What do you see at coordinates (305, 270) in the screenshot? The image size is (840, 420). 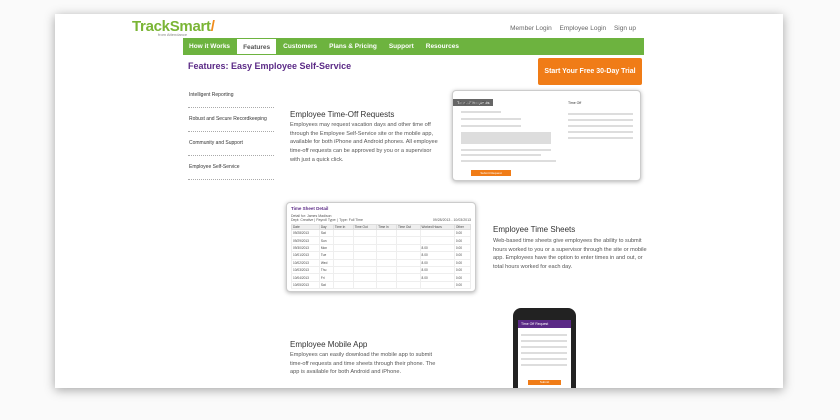 I see `timesheet-cell: 10/03/2013` at bounding box center [305, 270].